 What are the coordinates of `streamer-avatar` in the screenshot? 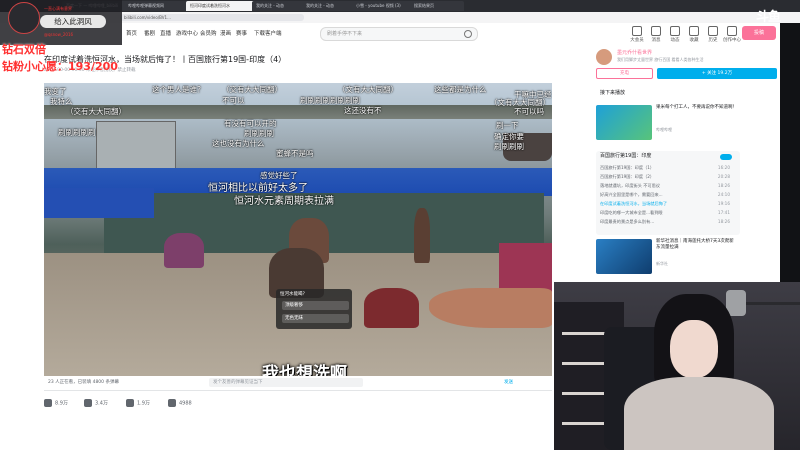 It's located at (24, 18).